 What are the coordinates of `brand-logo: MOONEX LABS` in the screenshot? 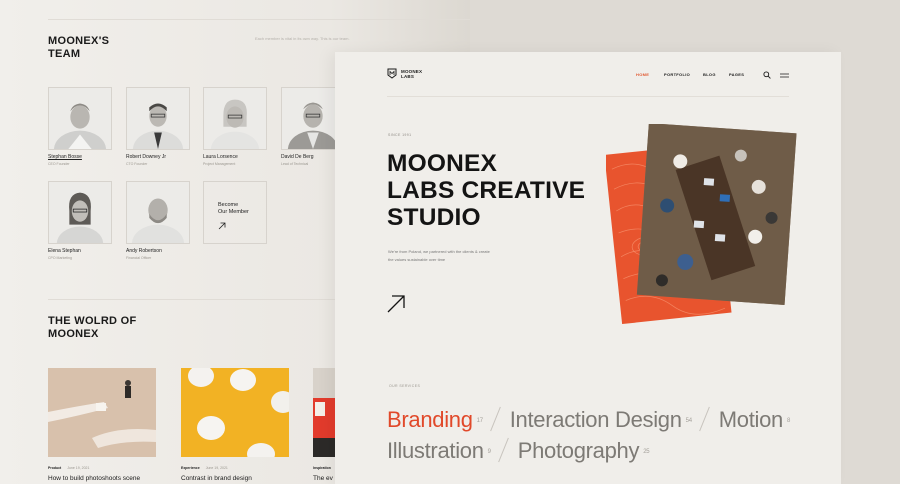 It's located at (404, 73).